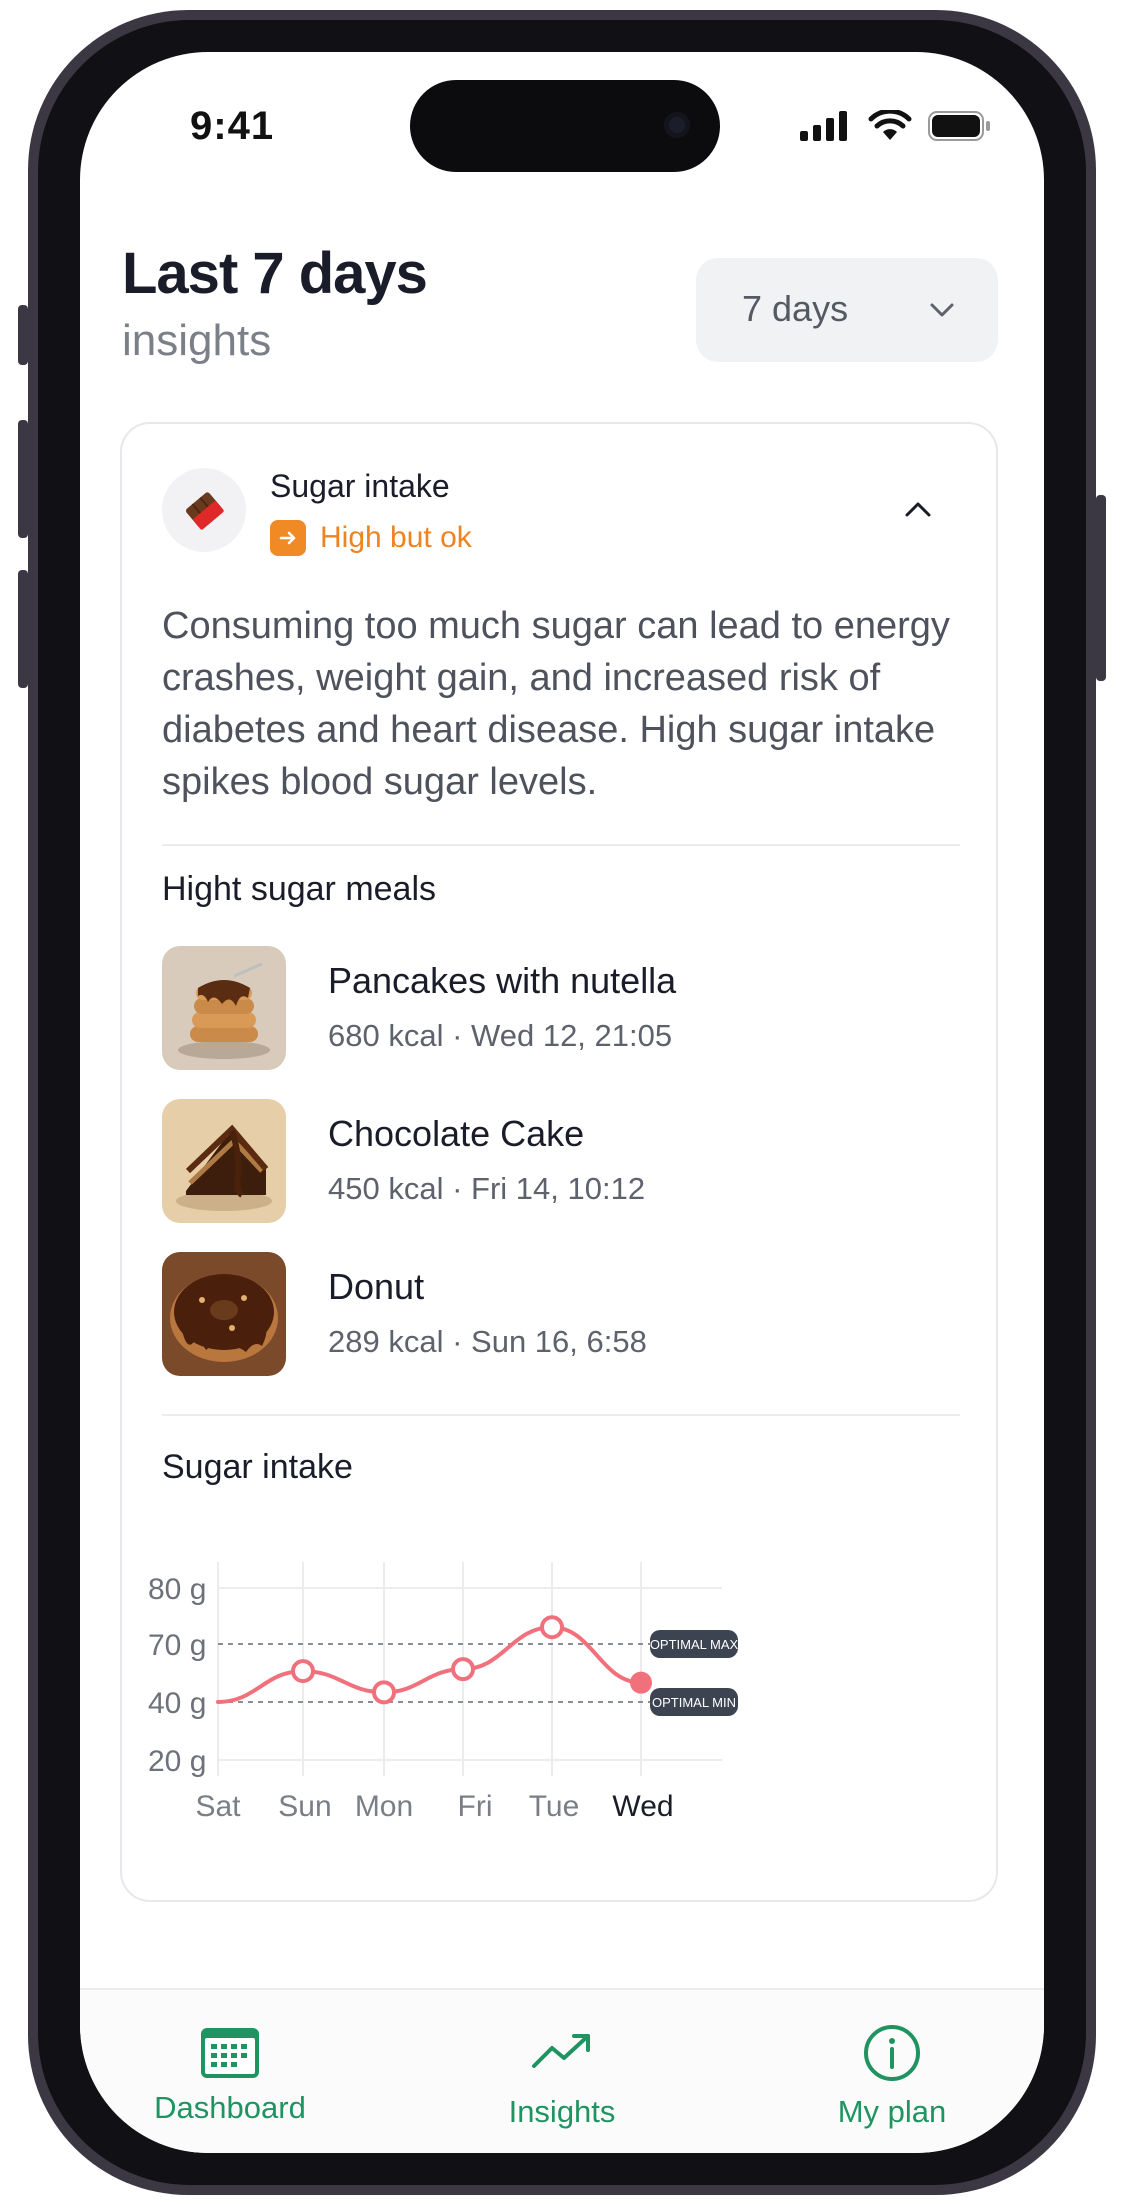  Describe the element at coordinates (795, 308) in the screenshot. I see `period-dropdown-value: 7 days` at that location.